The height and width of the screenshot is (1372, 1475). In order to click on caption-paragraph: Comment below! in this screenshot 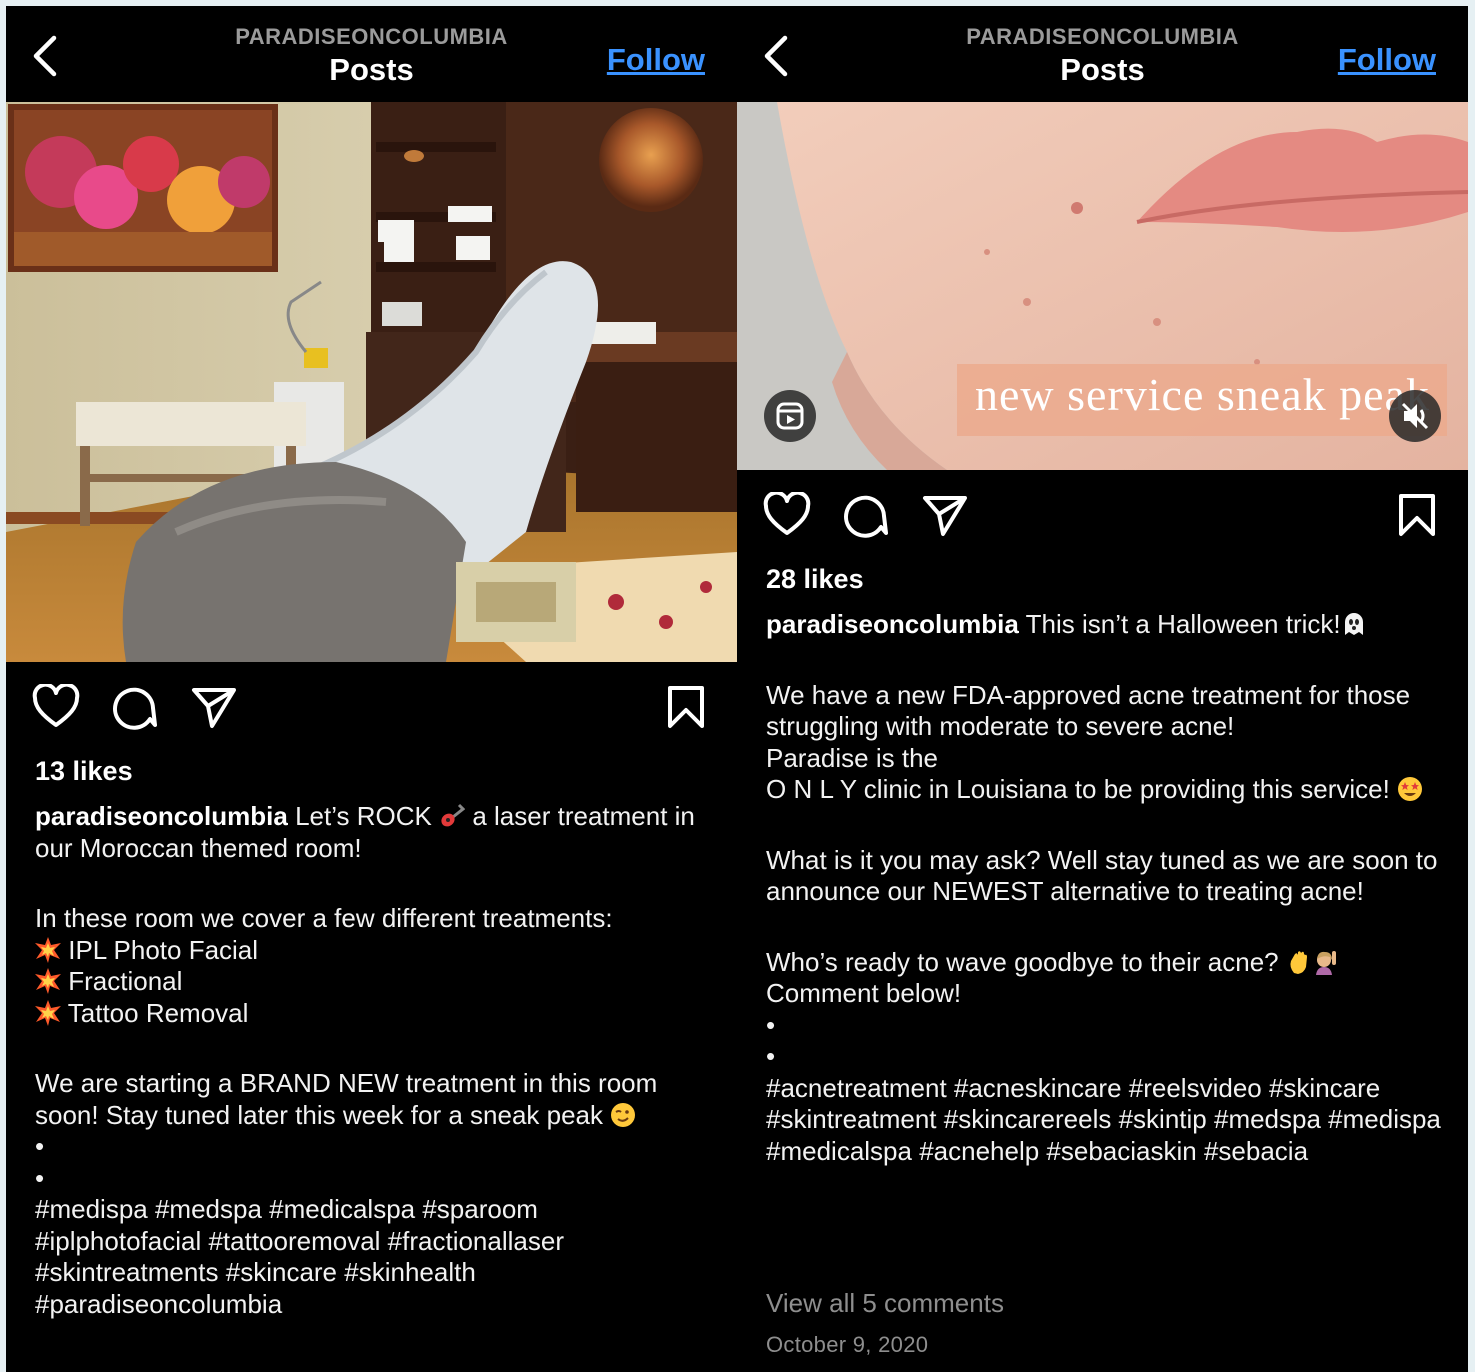, I will do `click(864, 993)`.